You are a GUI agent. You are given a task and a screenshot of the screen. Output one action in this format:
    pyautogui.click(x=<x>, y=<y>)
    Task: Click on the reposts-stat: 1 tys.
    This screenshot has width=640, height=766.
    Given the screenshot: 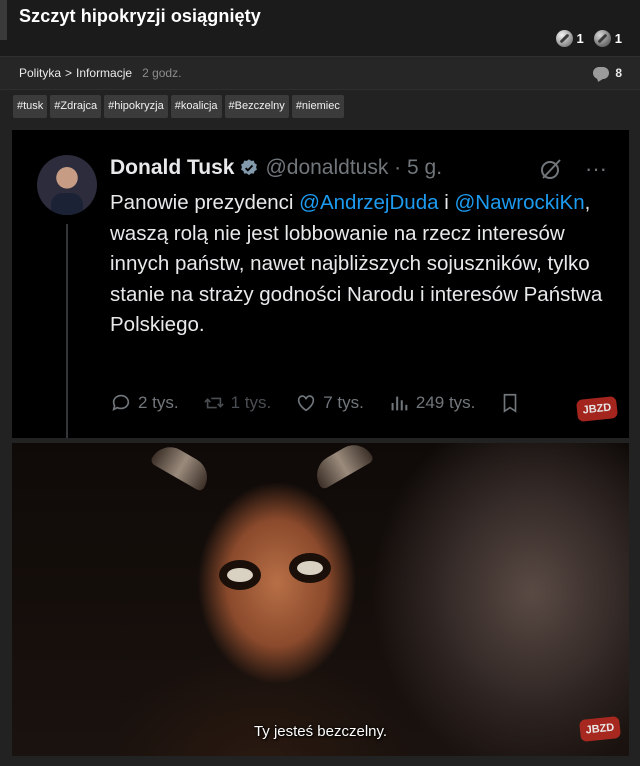 What is the action you would take?
    pyautogui.click(x=237, y=403)
    